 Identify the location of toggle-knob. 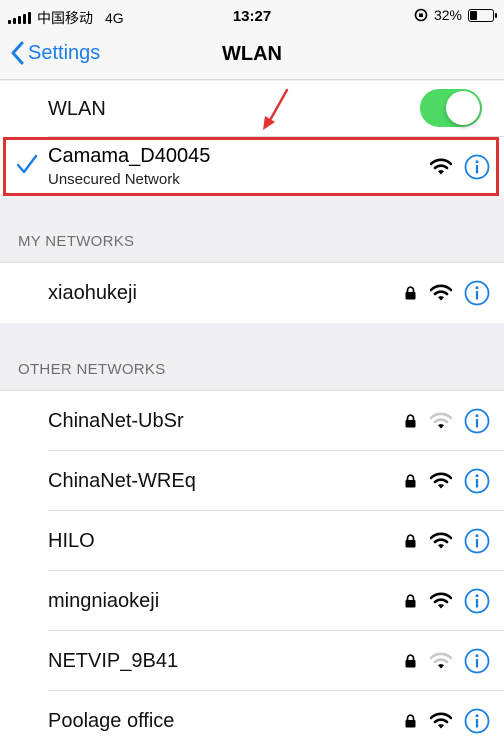
(463, 108).